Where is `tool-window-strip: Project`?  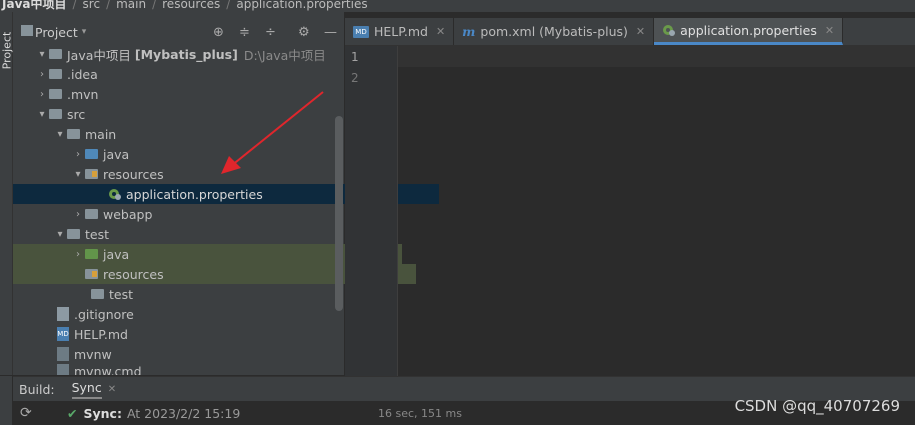
tool-window-strip: Project is located at coordinates (7, 193).